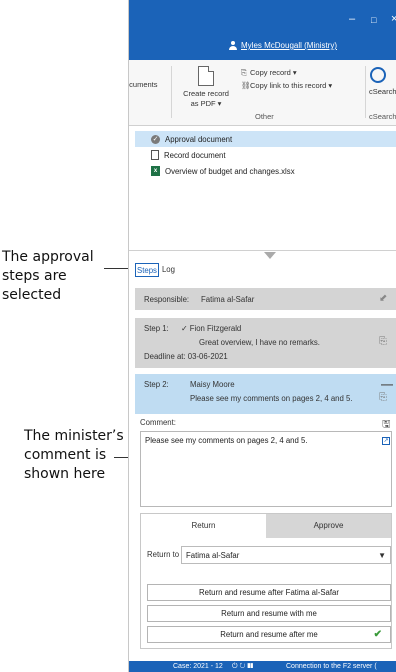 The height and width of the screenshot is (672, 396). What do you see at coordinates (230, 171) in the screenshot?
I see `document-name: Overview of budget and changes.xlsx` at bounding box center [230, 171].